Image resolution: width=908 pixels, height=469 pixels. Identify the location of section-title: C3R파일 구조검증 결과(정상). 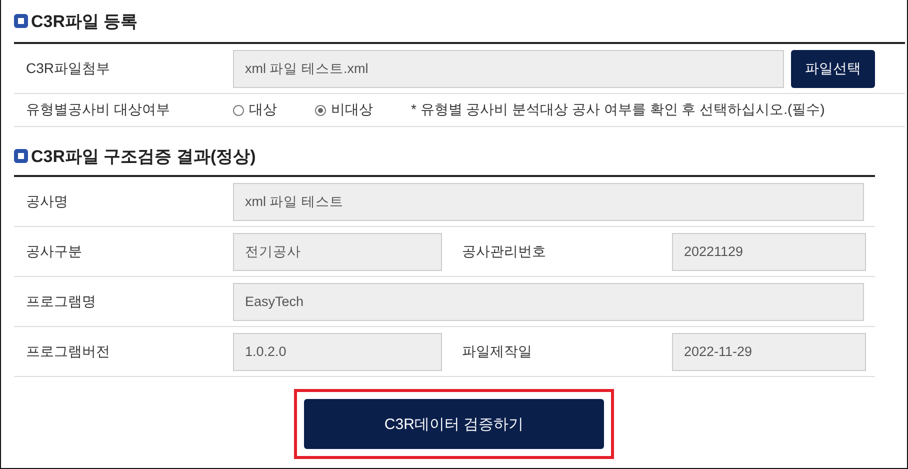
(143, 157).